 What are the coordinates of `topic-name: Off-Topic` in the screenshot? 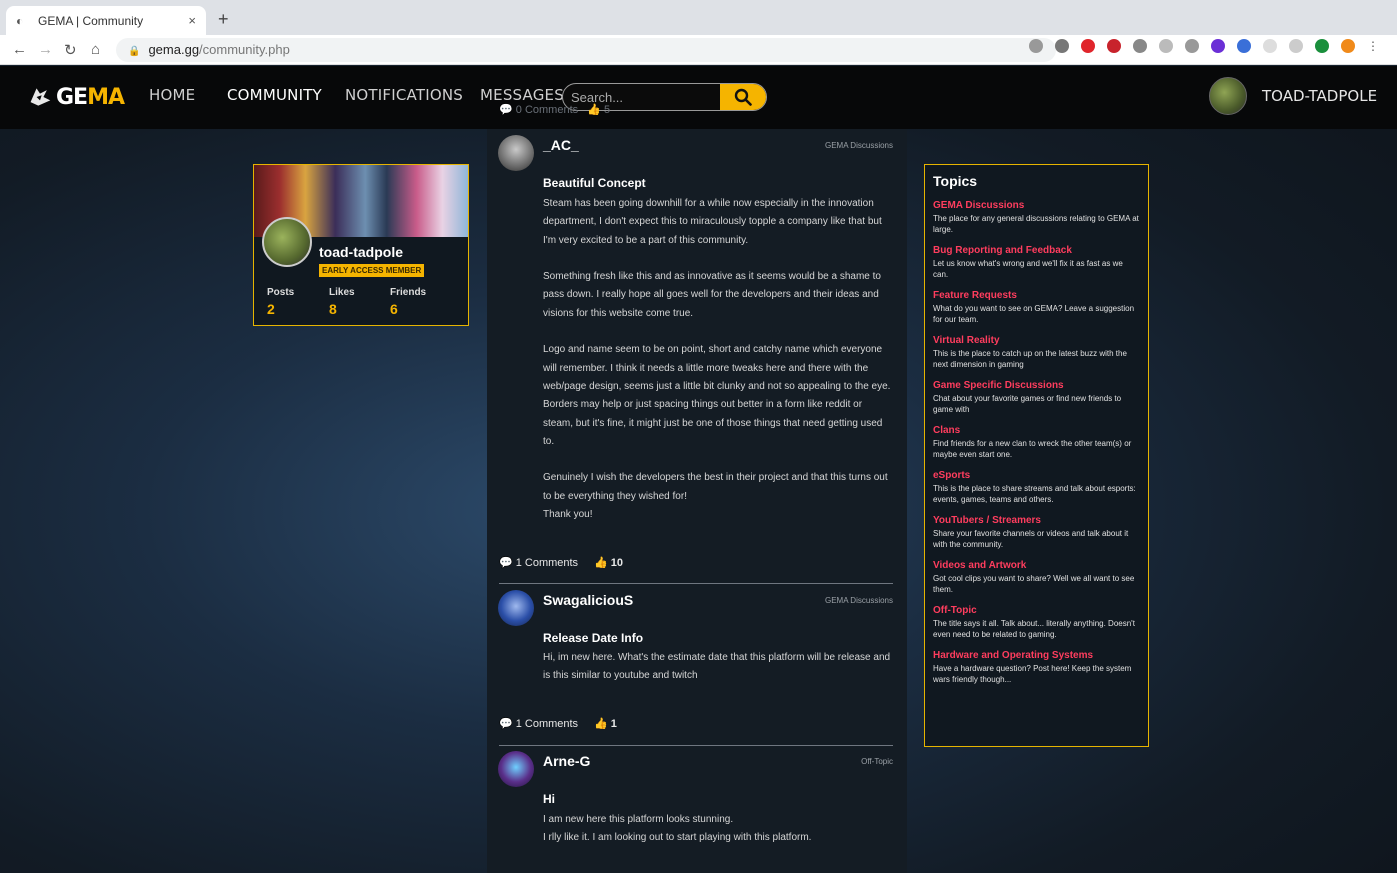 It's located at (1036, 610).